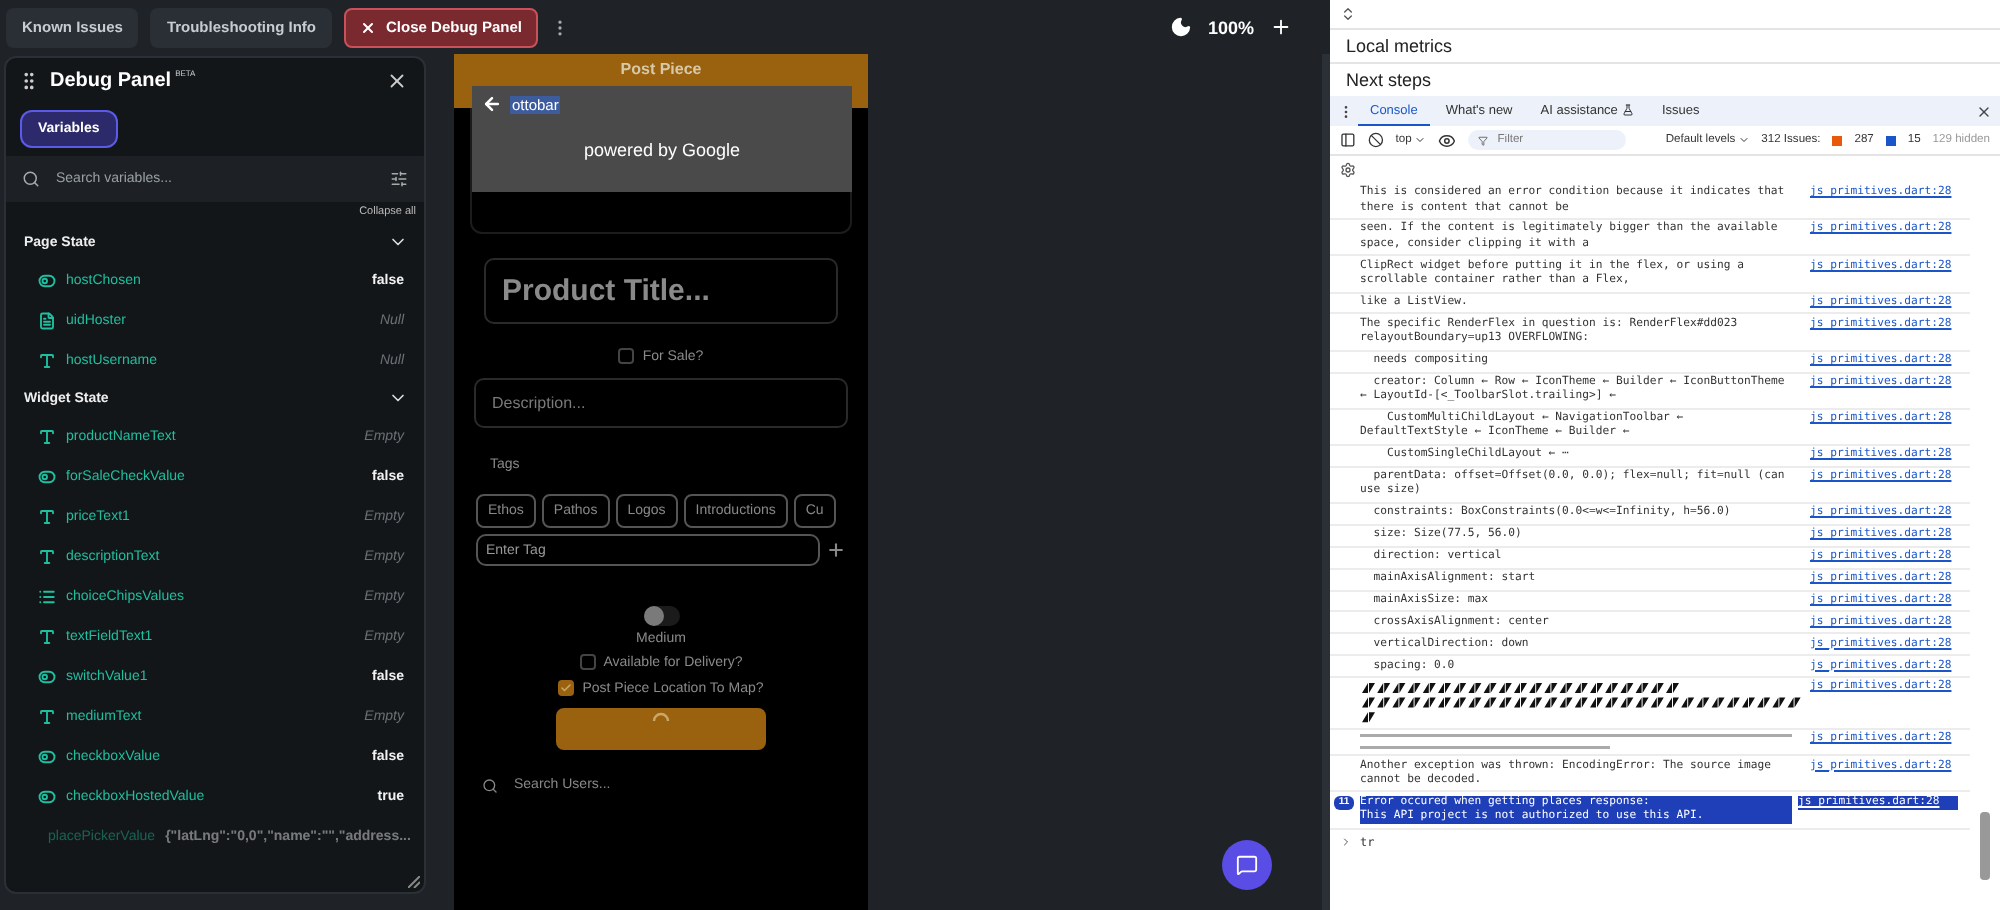 The image size is (2000, 910). Describe the element at coordinates (661, 71) in the screenshot. I see `app-title: Post Piece` at that location.